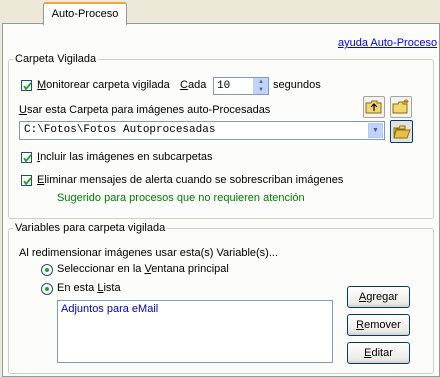 Image resolution: width=440 pixels, height=377 pixels. Describe the element at coordinates (241, 86) in the screenshot. I see `interval-spinner: 10 ▲ ▼` at that location.